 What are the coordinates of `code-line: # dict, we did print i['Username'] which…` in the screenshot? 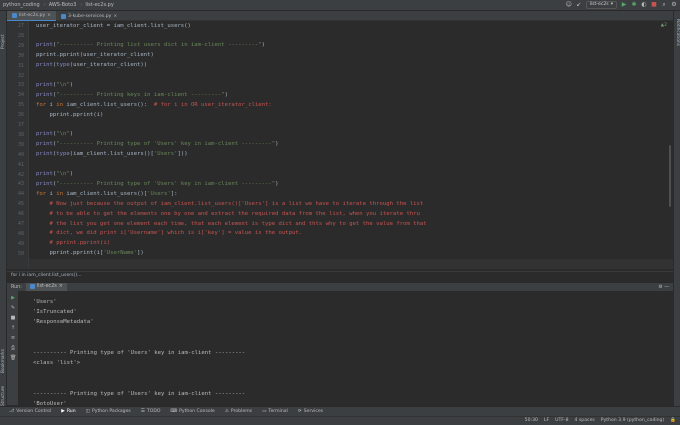 It's located at (169, 233).